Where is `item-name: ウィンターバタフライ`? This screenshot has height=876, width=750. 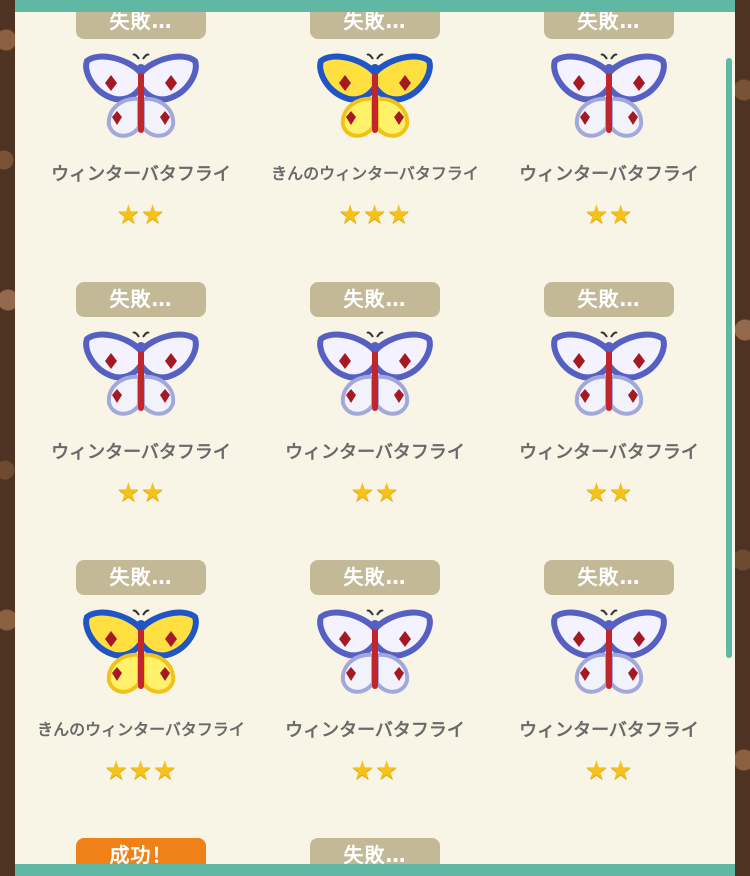 item-name: ウィンターバタフライ is located at coordinates (609, 730).